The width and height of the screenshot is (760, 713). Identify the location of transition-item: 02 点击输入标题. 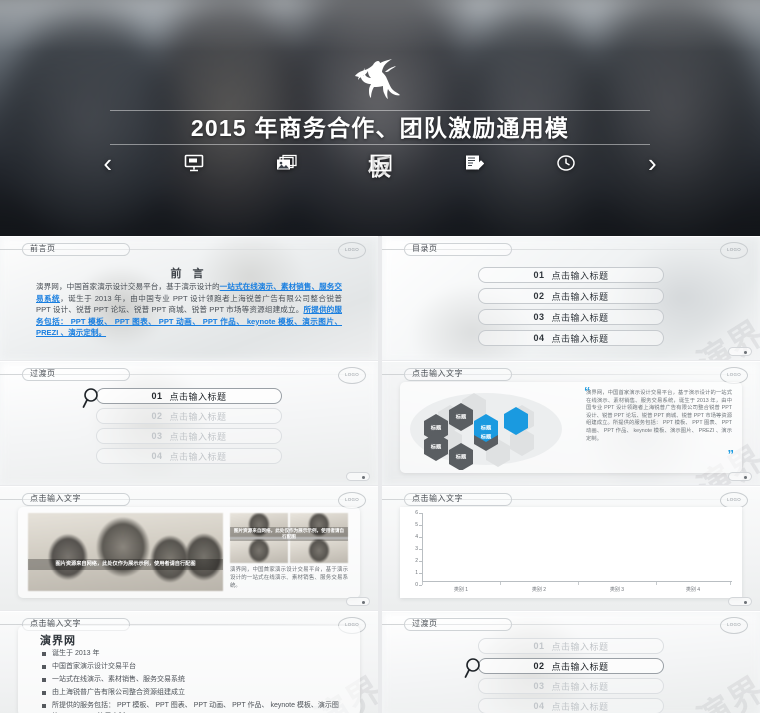
(189, 416).